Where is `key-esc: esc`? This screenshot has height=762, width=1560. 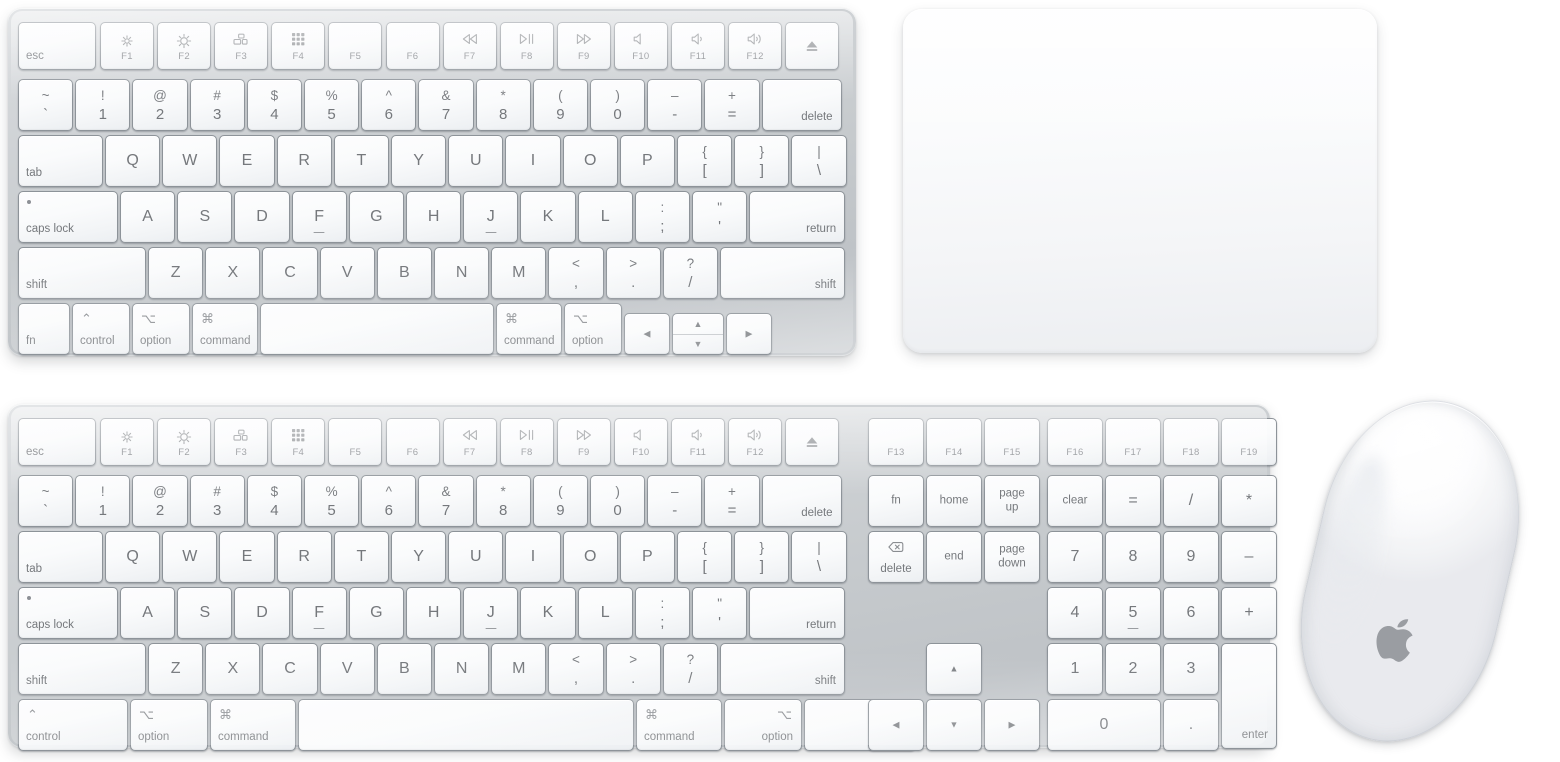 key-esc: esc is located at coordinates (57, 442).